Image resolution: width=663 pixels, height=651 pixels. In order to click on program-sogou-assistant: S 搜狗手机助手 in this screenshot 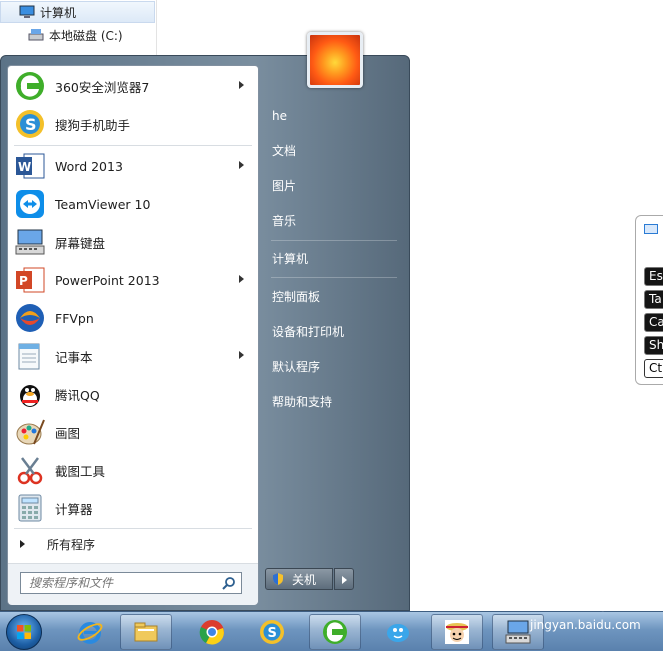, I will do `click(133, 124)`.